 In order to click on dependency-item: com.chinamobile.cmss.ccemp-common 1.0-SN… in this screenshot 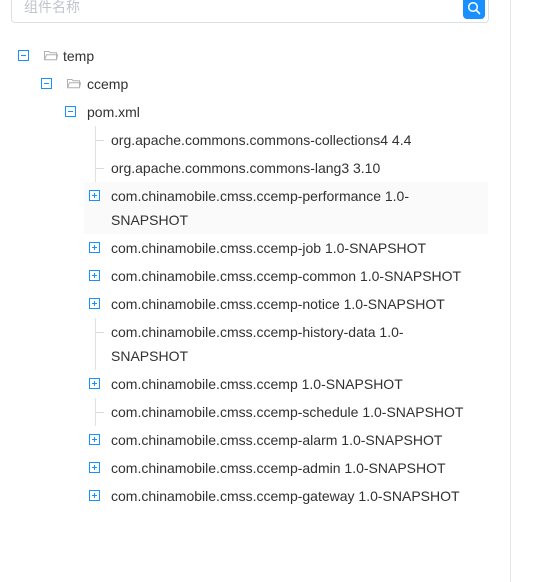, I will do `click(255, 276)`.